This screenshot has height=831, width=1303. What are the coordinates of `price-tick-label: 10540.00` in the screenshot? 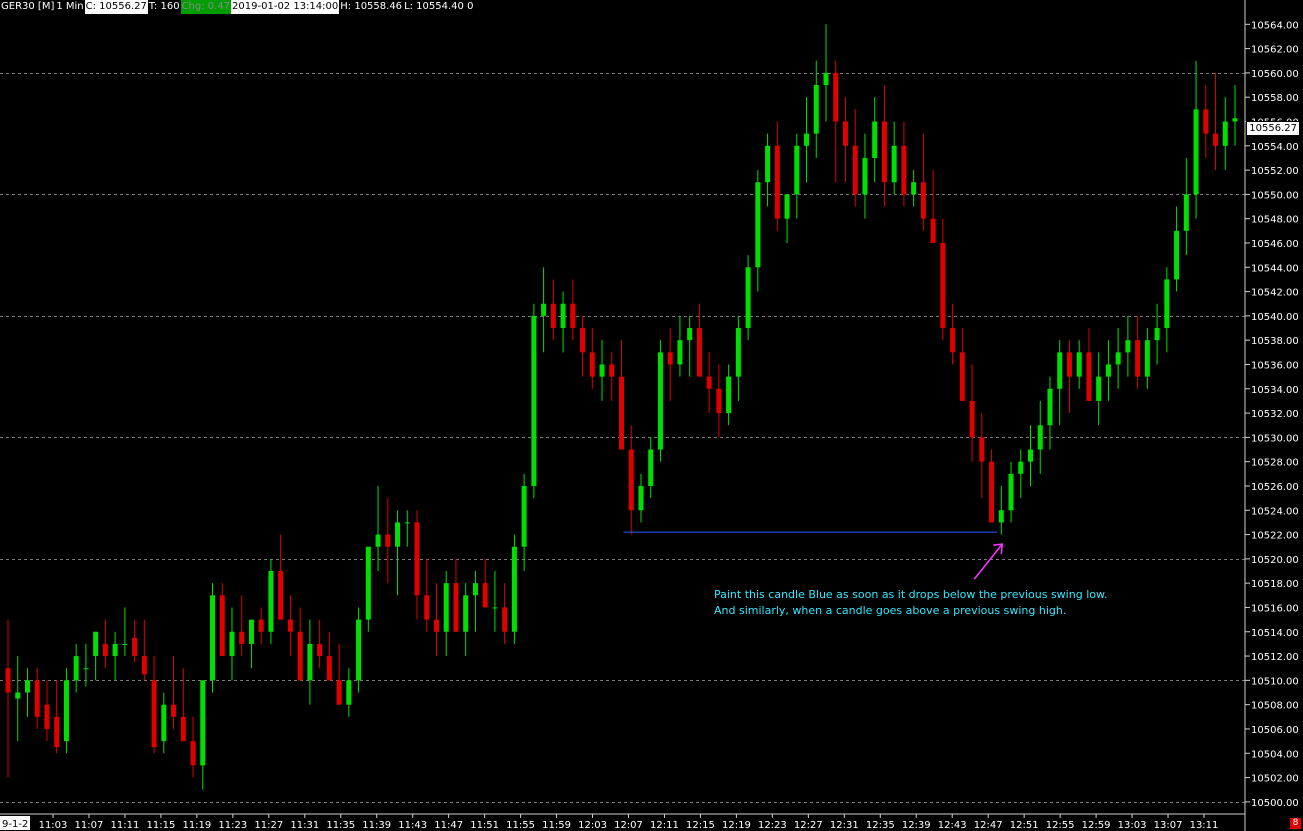 It's located at (1275, 317).